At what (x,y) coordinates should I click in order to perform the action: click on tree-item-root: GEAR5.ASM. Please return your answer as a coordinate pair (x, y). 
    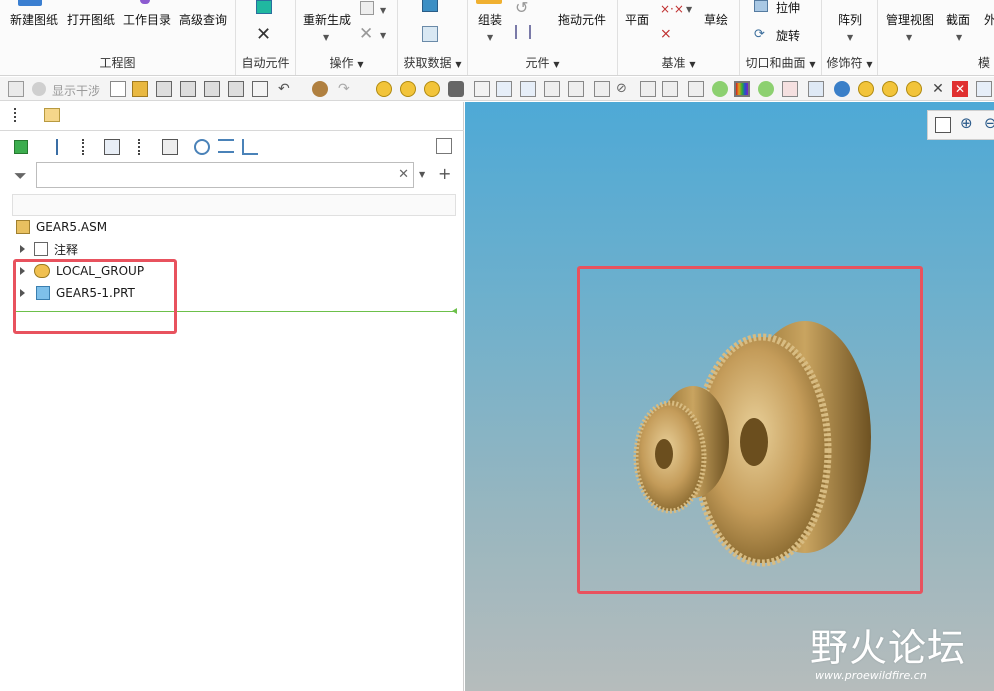
    Looking at the image, I should click on (61, 227).